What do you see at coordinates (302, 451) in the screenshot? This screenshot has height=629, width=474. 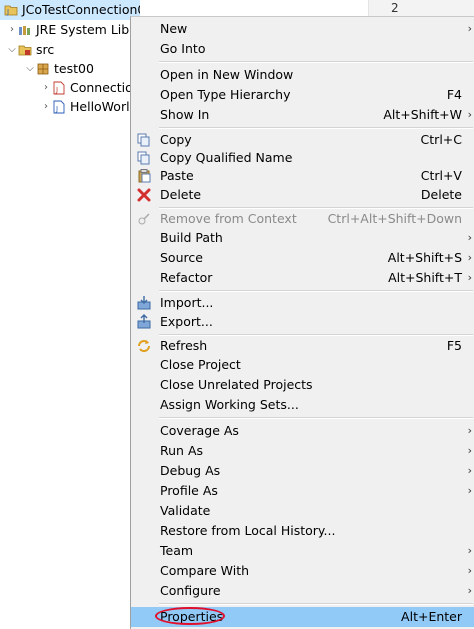 I see `menu-item-run-as: Run As ›` at bounding box center [302, 451].